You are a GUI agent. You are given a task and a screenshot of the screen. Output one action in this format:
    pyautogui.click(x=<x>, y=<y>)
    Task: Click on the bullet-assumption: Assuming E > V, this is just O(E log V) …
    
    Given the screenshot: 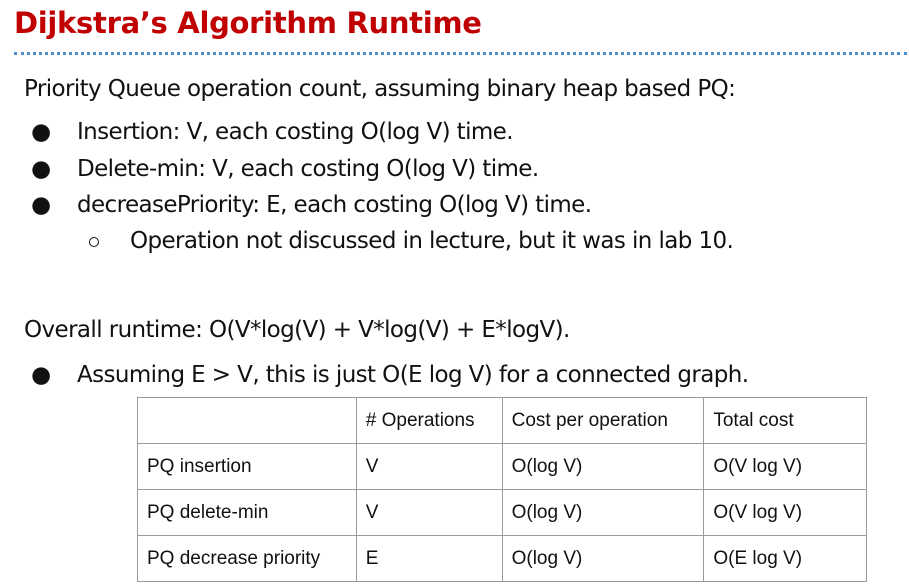 What is the action you would take?
    pyautogui.click(x=413, y=375)
    